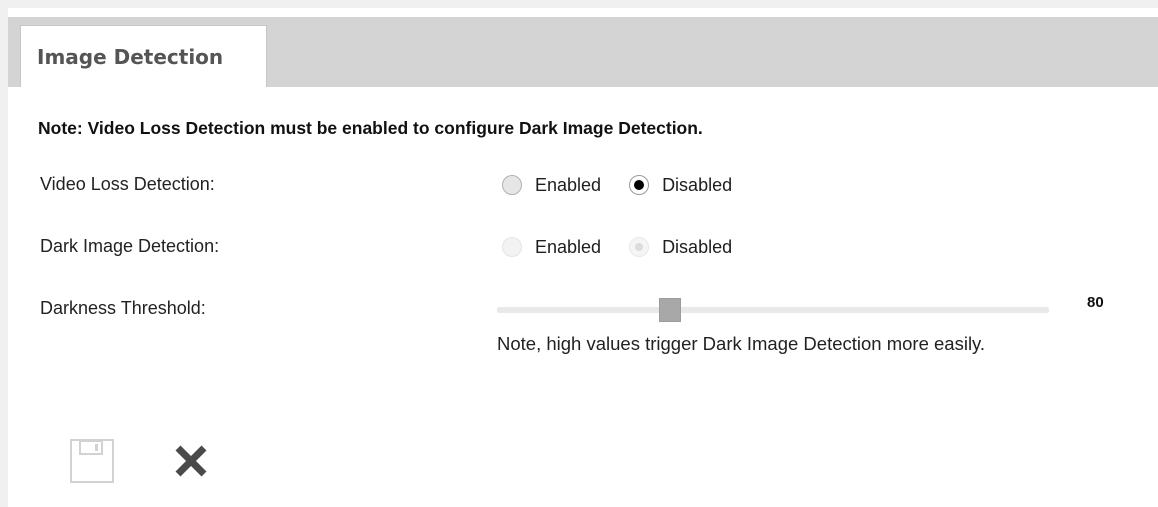  What do you see at coordinates (773, 310) in the screenshot?
I see `darkness-threshold-slider-track` at bounding box center [773, 310].